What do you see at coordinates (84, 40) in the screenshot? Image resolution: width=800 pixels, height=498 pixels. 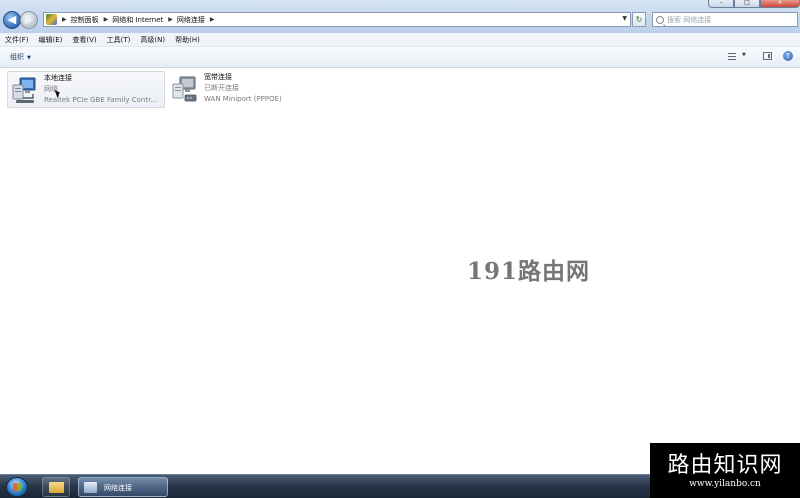 I see `menu-view: 查看(V)` at bounding box center [84, 40].